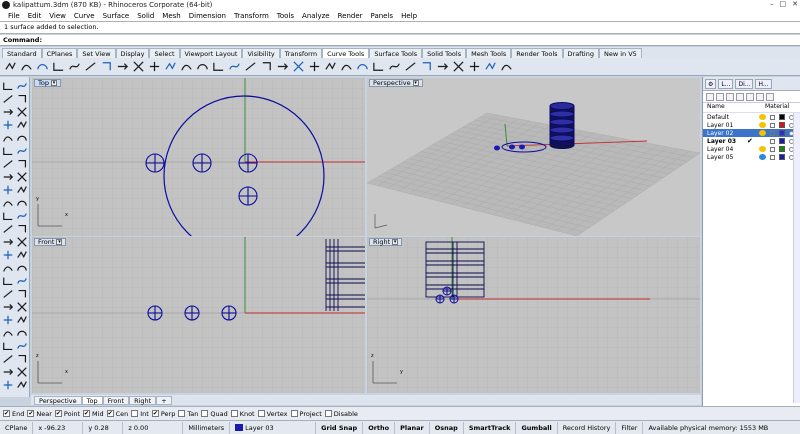 This screenshot has width=800, height=434. Describe the element at coordinates (116, 16) in the screenshot. I see `menu-surface: Surface` at that location.